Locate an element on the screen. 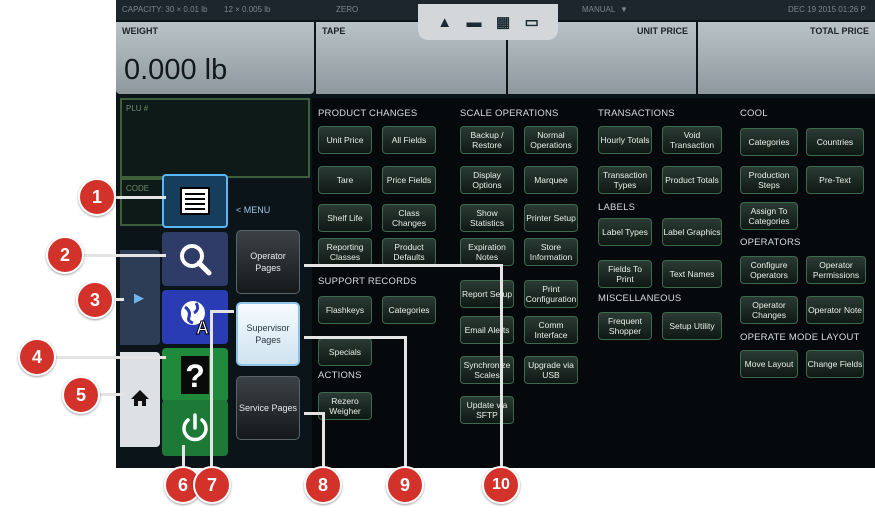  operator-note-button: Operator Note is located at coordinates (835, 310).